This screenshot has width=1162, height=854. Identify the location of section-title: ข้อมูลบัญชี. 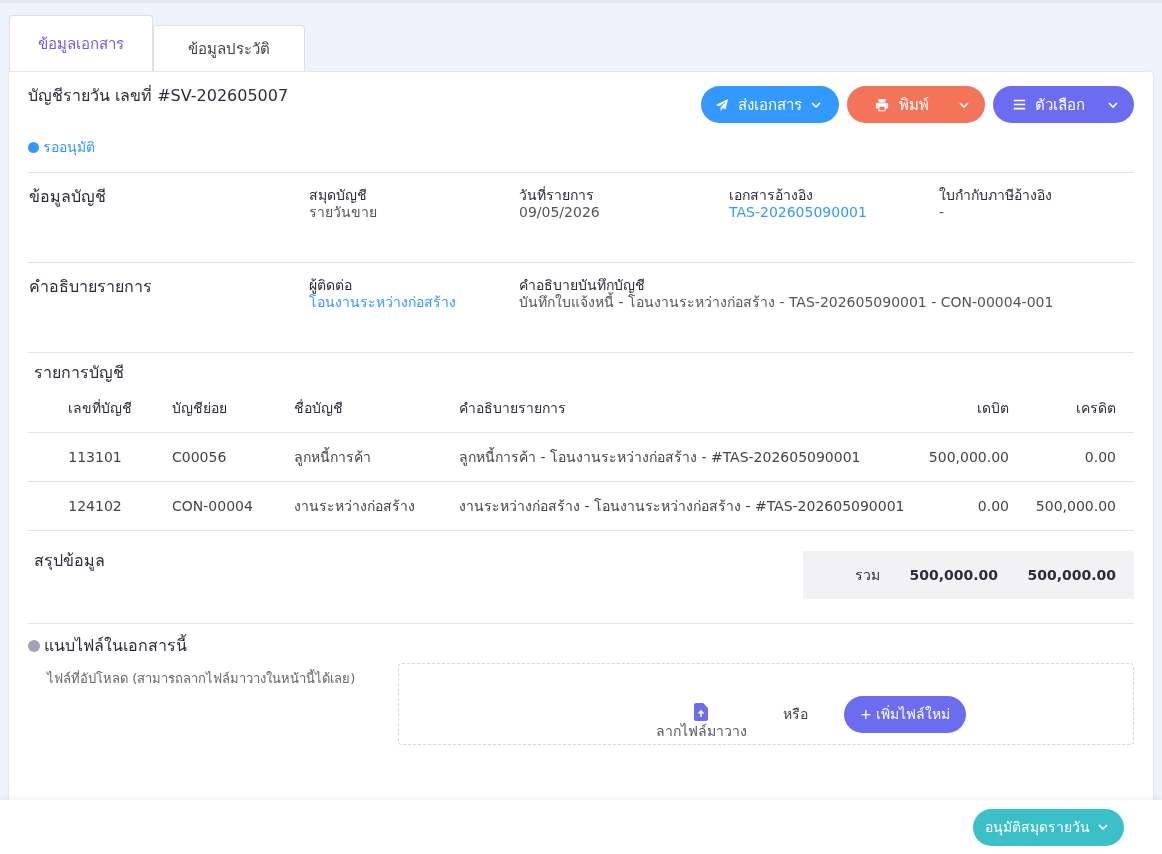
(68, 198).